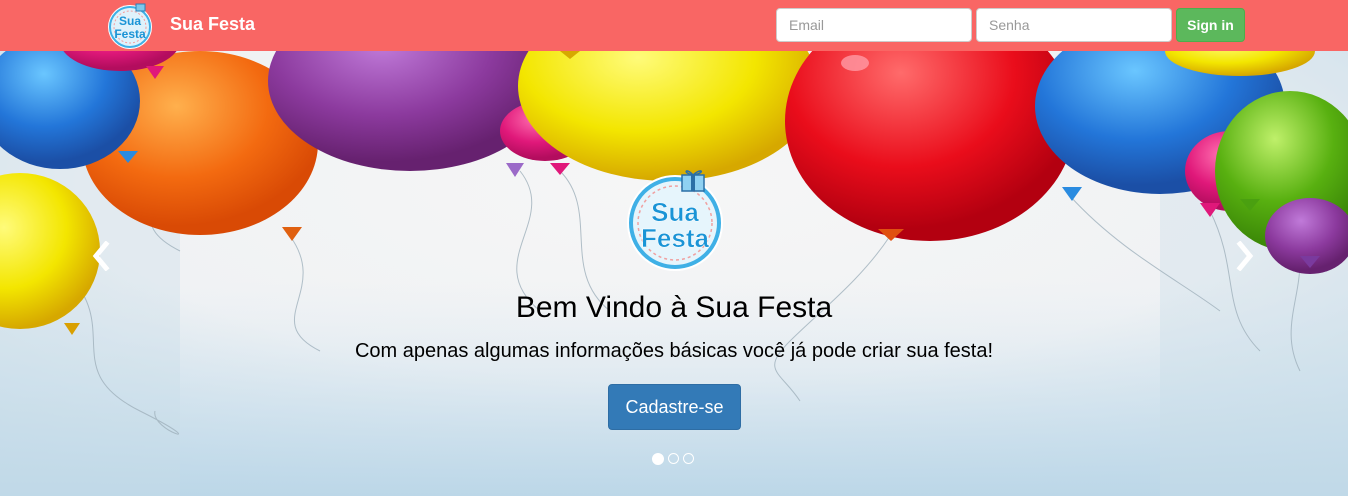 The width and height of the screenshot is (1348, 496). Describe the element at coordinates (674, 25) in the screenshot. I see `navbar: Sua Festa Sua Festa Sign in` at that location.